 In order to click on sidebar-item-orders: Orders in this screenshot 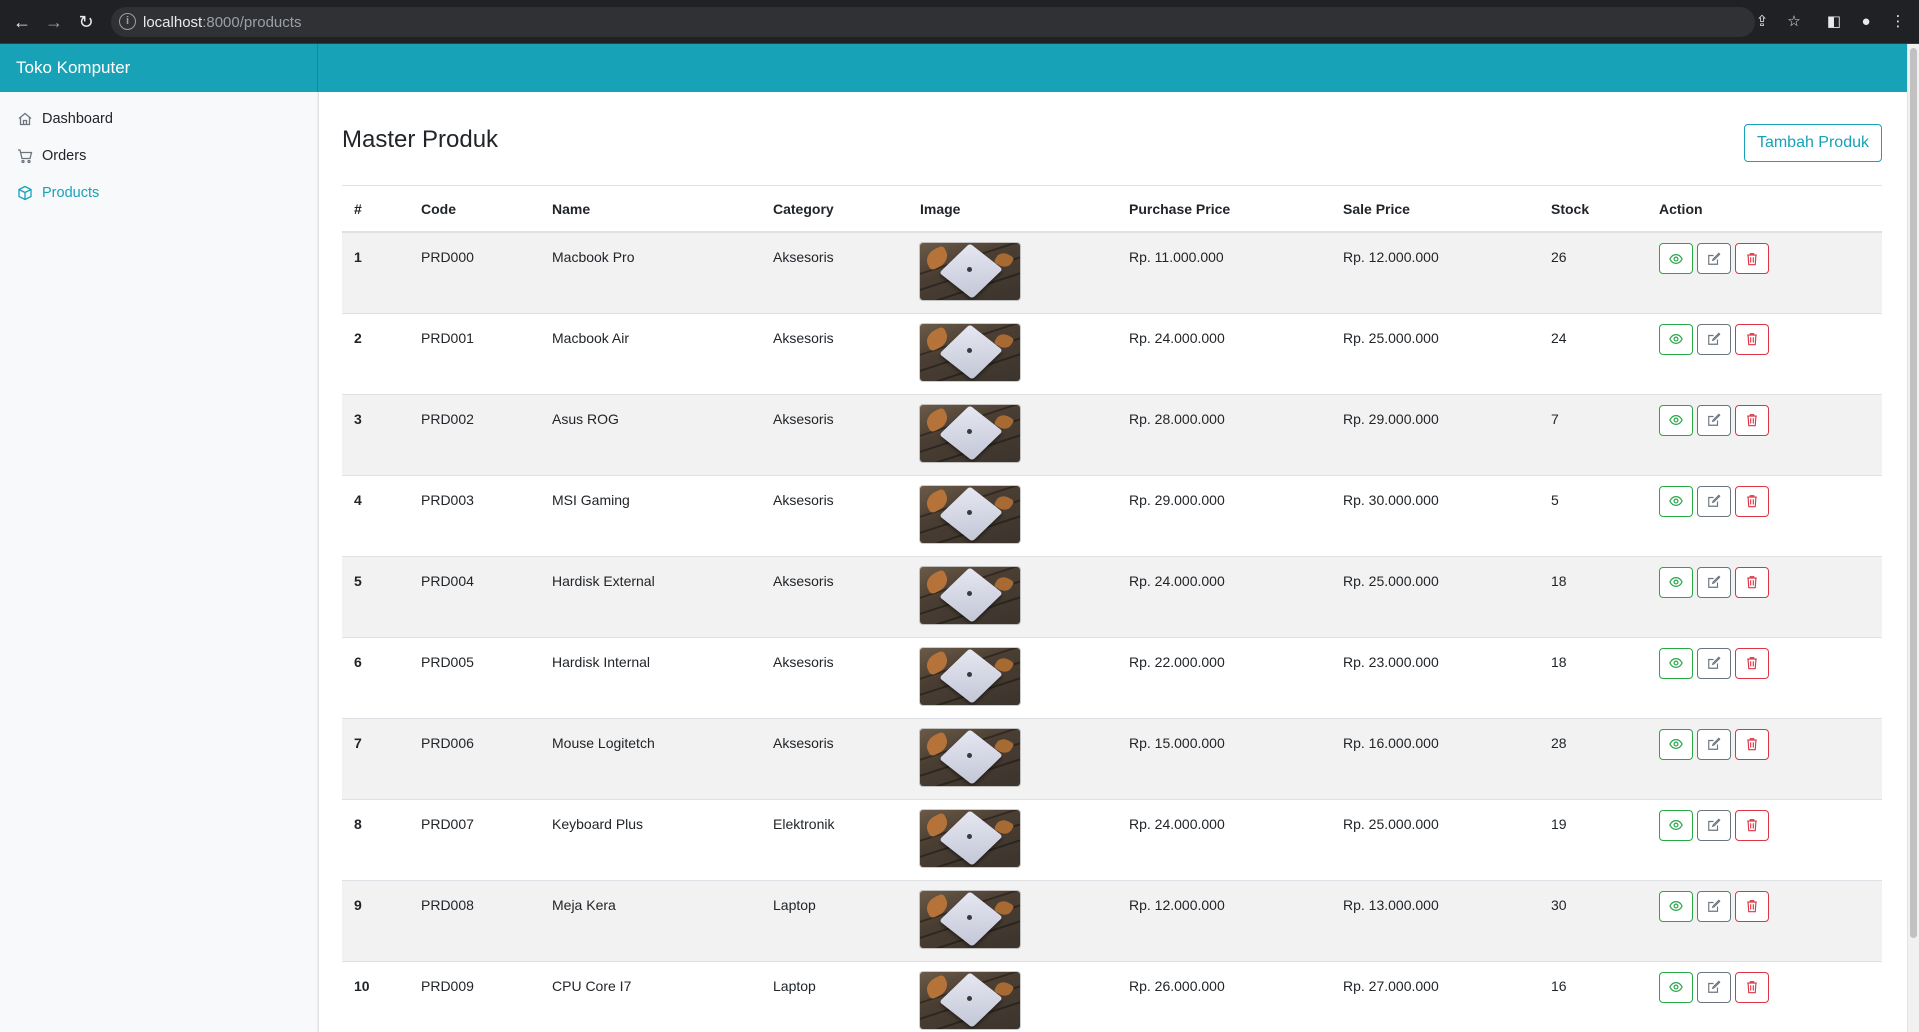, I will do `click(159, 155)`.